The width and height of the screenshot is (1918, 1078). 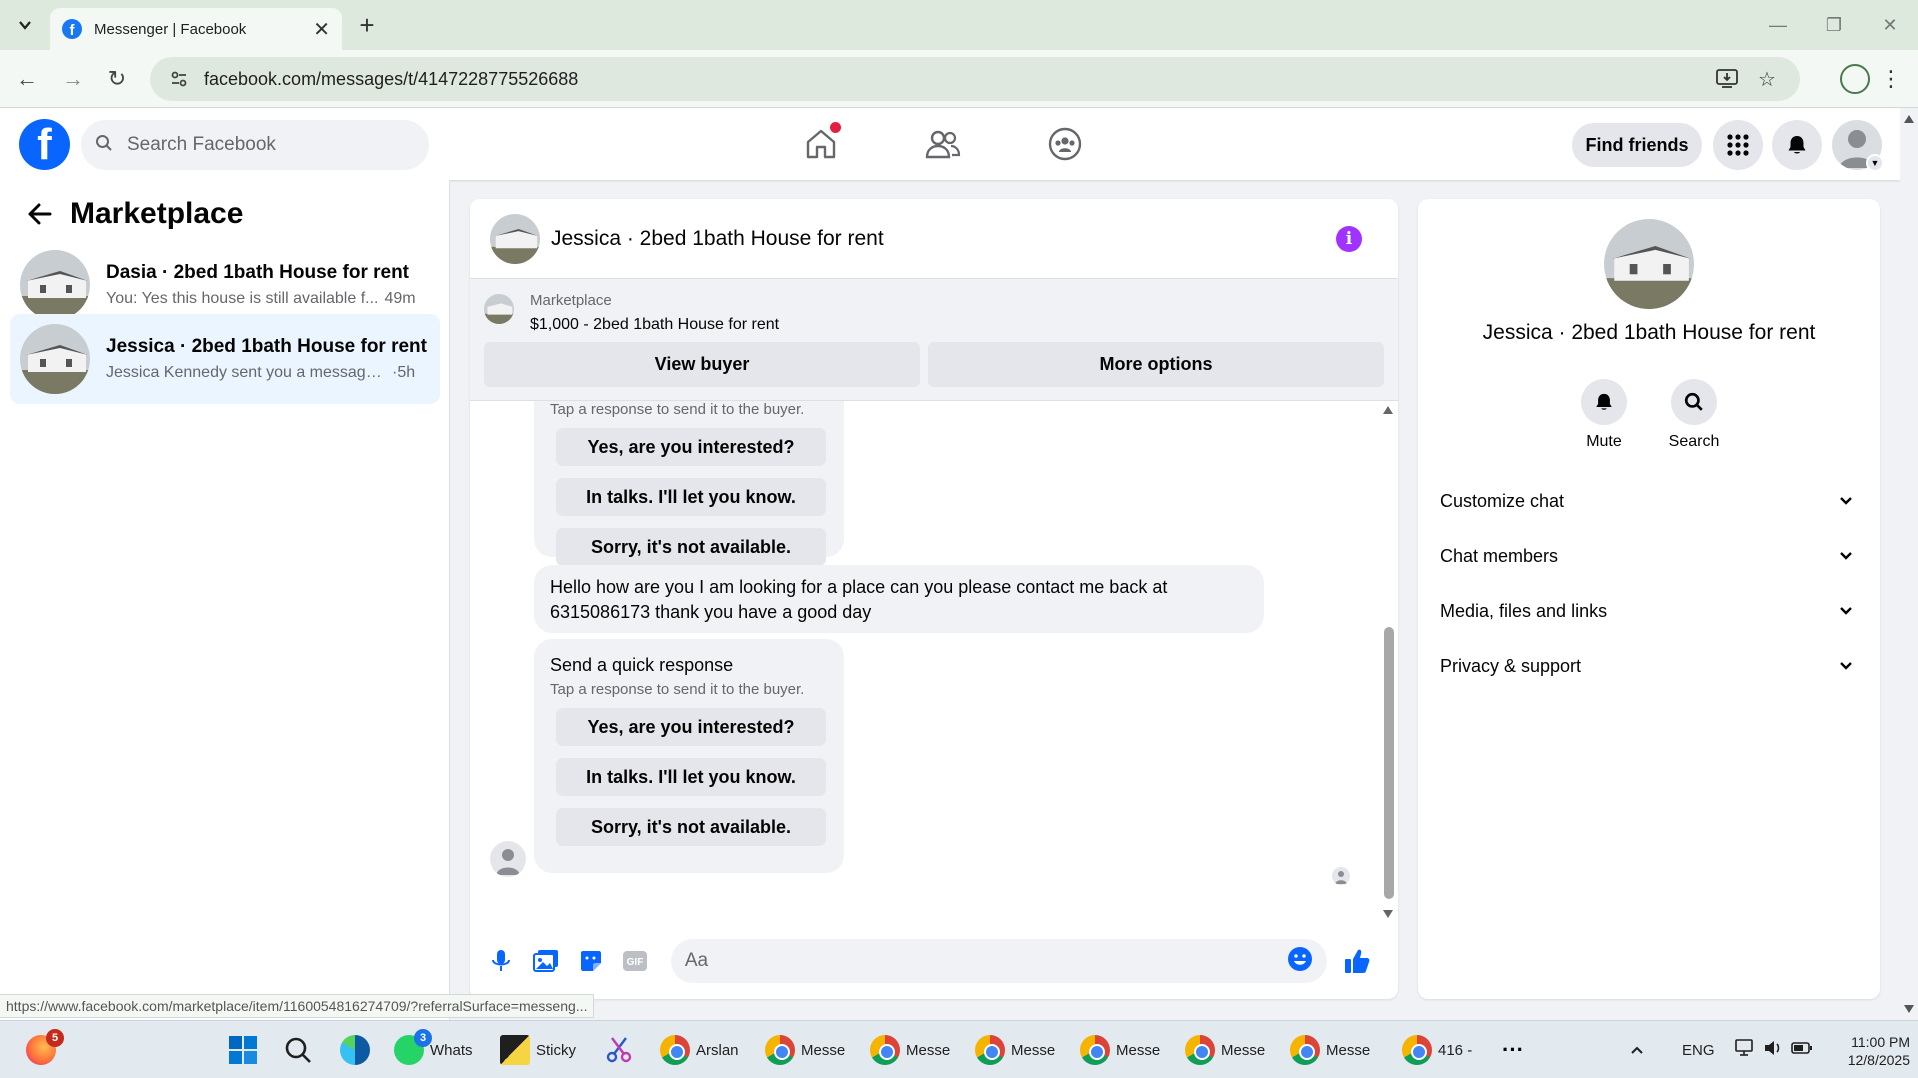 I want to click on listing-thumbnail, so click(x=499, y=309).